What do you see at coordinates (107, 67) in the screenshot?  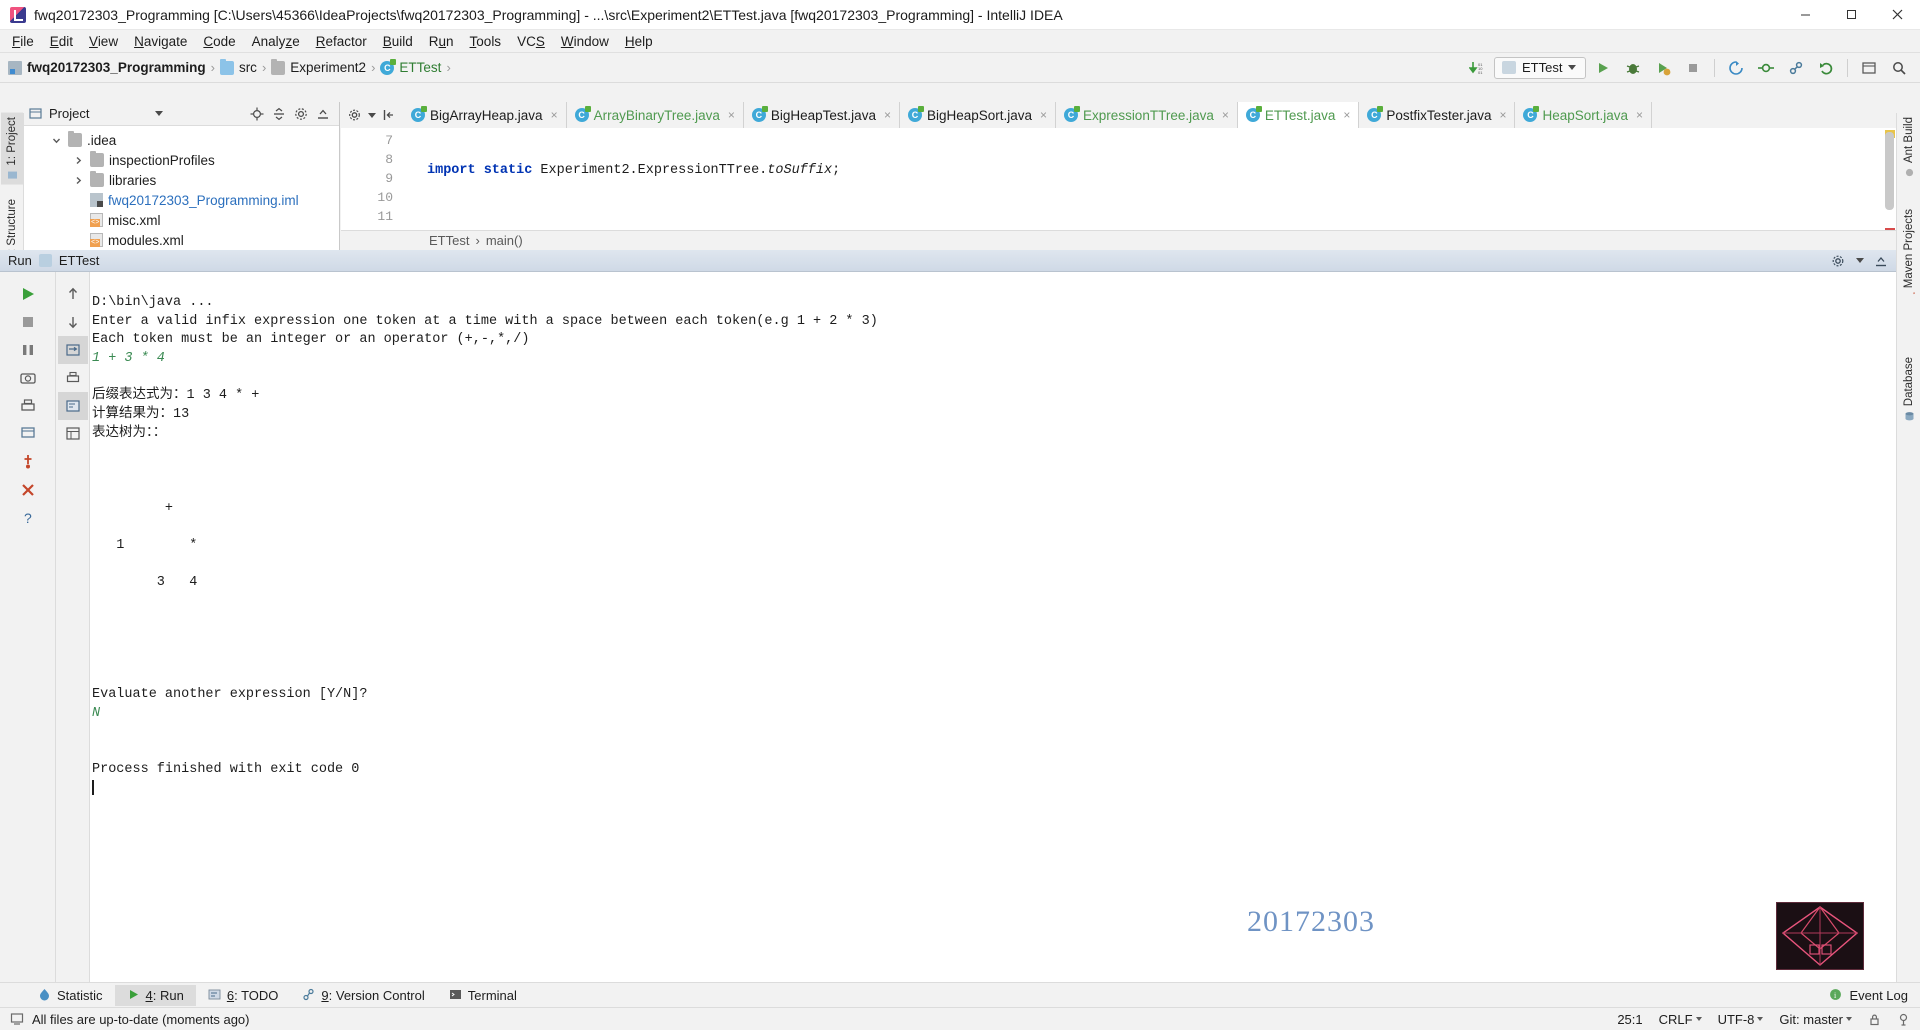 I see `breadcrumb-module: fwq20172303_Programming` at bounding box center [107, 67].